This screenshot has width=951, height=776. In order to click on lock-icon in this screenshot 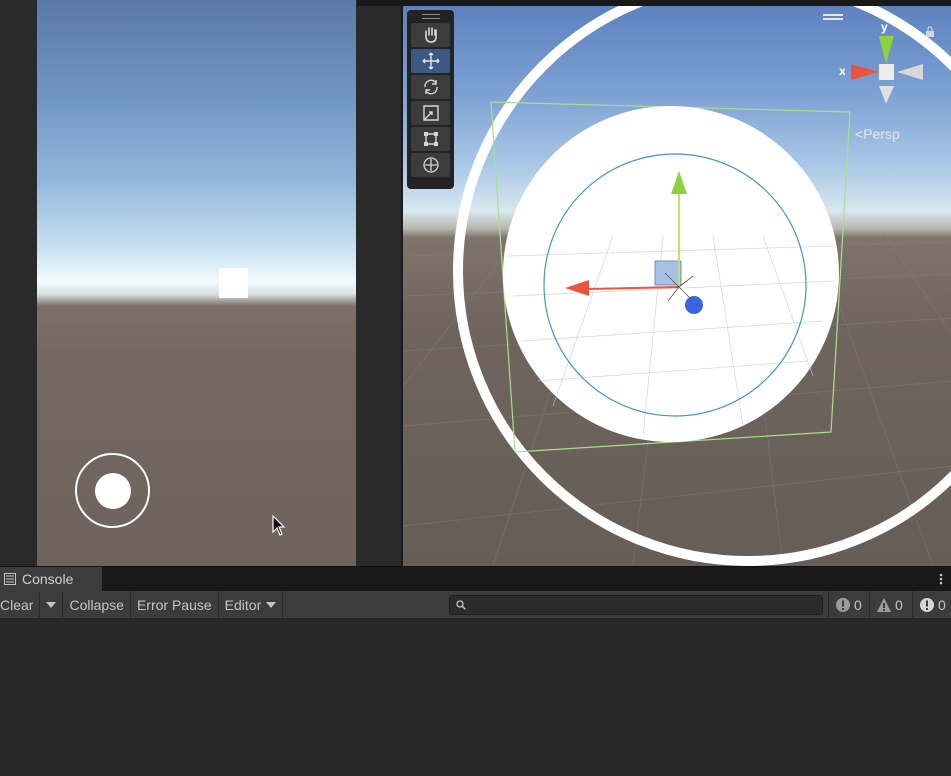, I will do `click(930, 32)`.